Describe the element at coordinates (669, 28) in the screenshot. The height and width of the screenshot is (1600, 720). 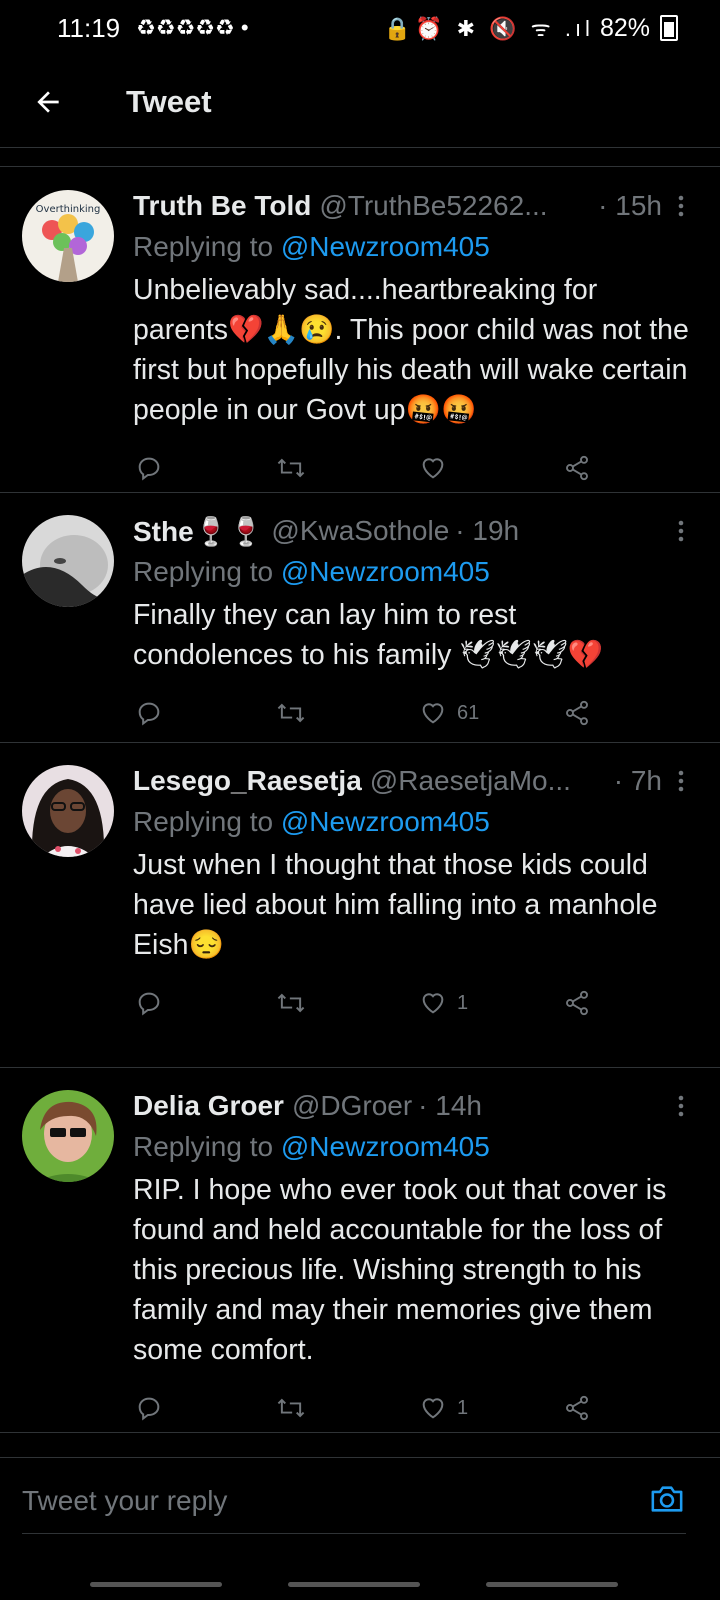
I see `battery-icon` at that location.